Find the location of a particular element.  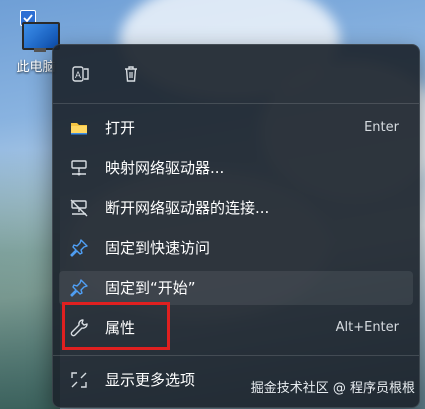

watermark: 掘金技术社区 @ 程序员根根 is located at coordinates (332, 388).